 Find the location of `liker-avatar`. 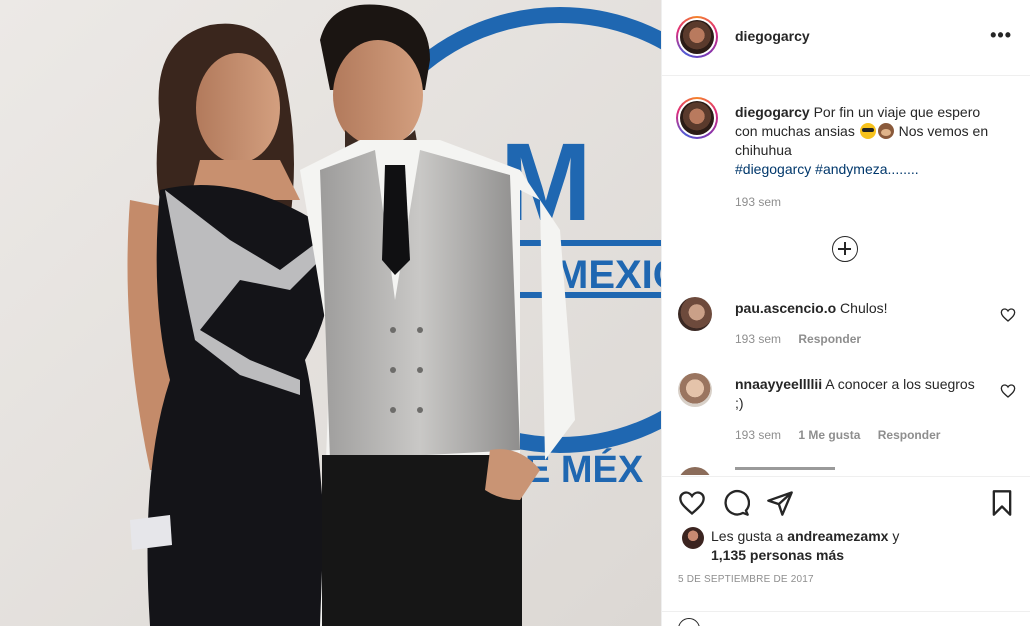

liker-avatar is located at coordinates (693, 538).